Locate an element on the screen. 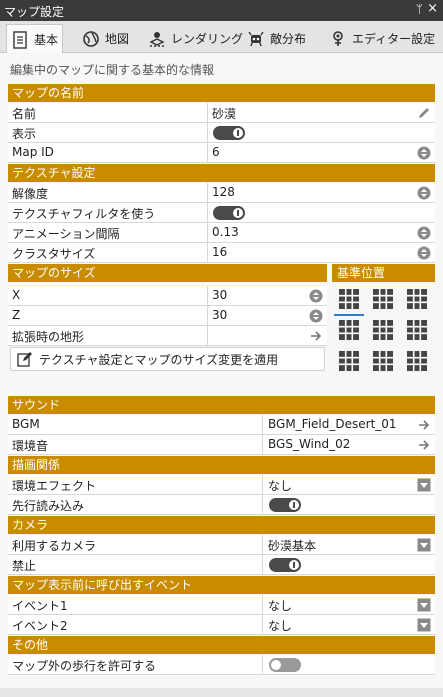  anchor-top-right is located at coordinates (417, 299).